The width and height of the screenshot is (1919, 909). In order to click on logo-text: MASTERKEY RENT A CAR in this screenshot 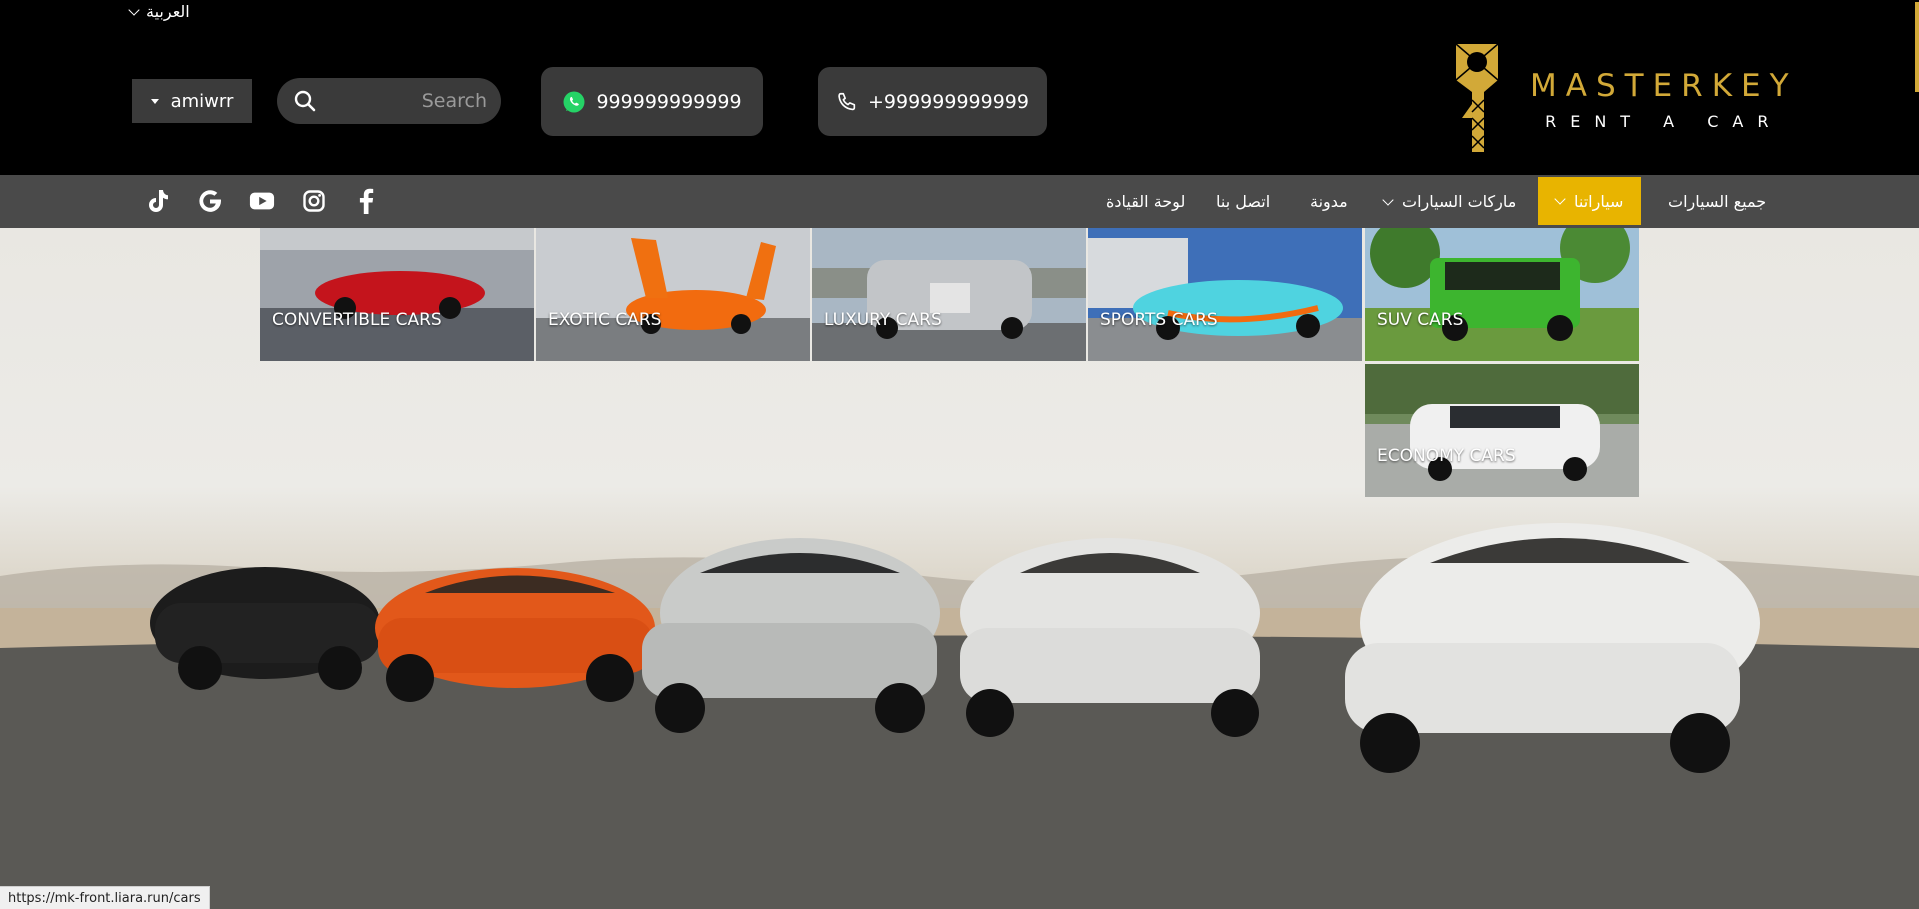, I will do `click(1664, 99)`.